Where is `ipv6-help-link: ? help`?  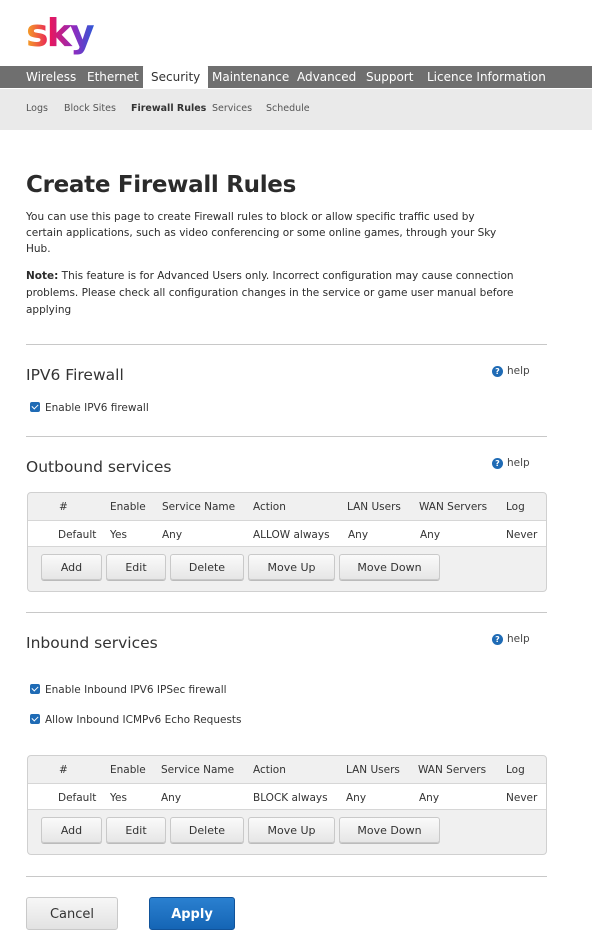 ipv6-help-link: ? help is located at coordinates (511, 371).